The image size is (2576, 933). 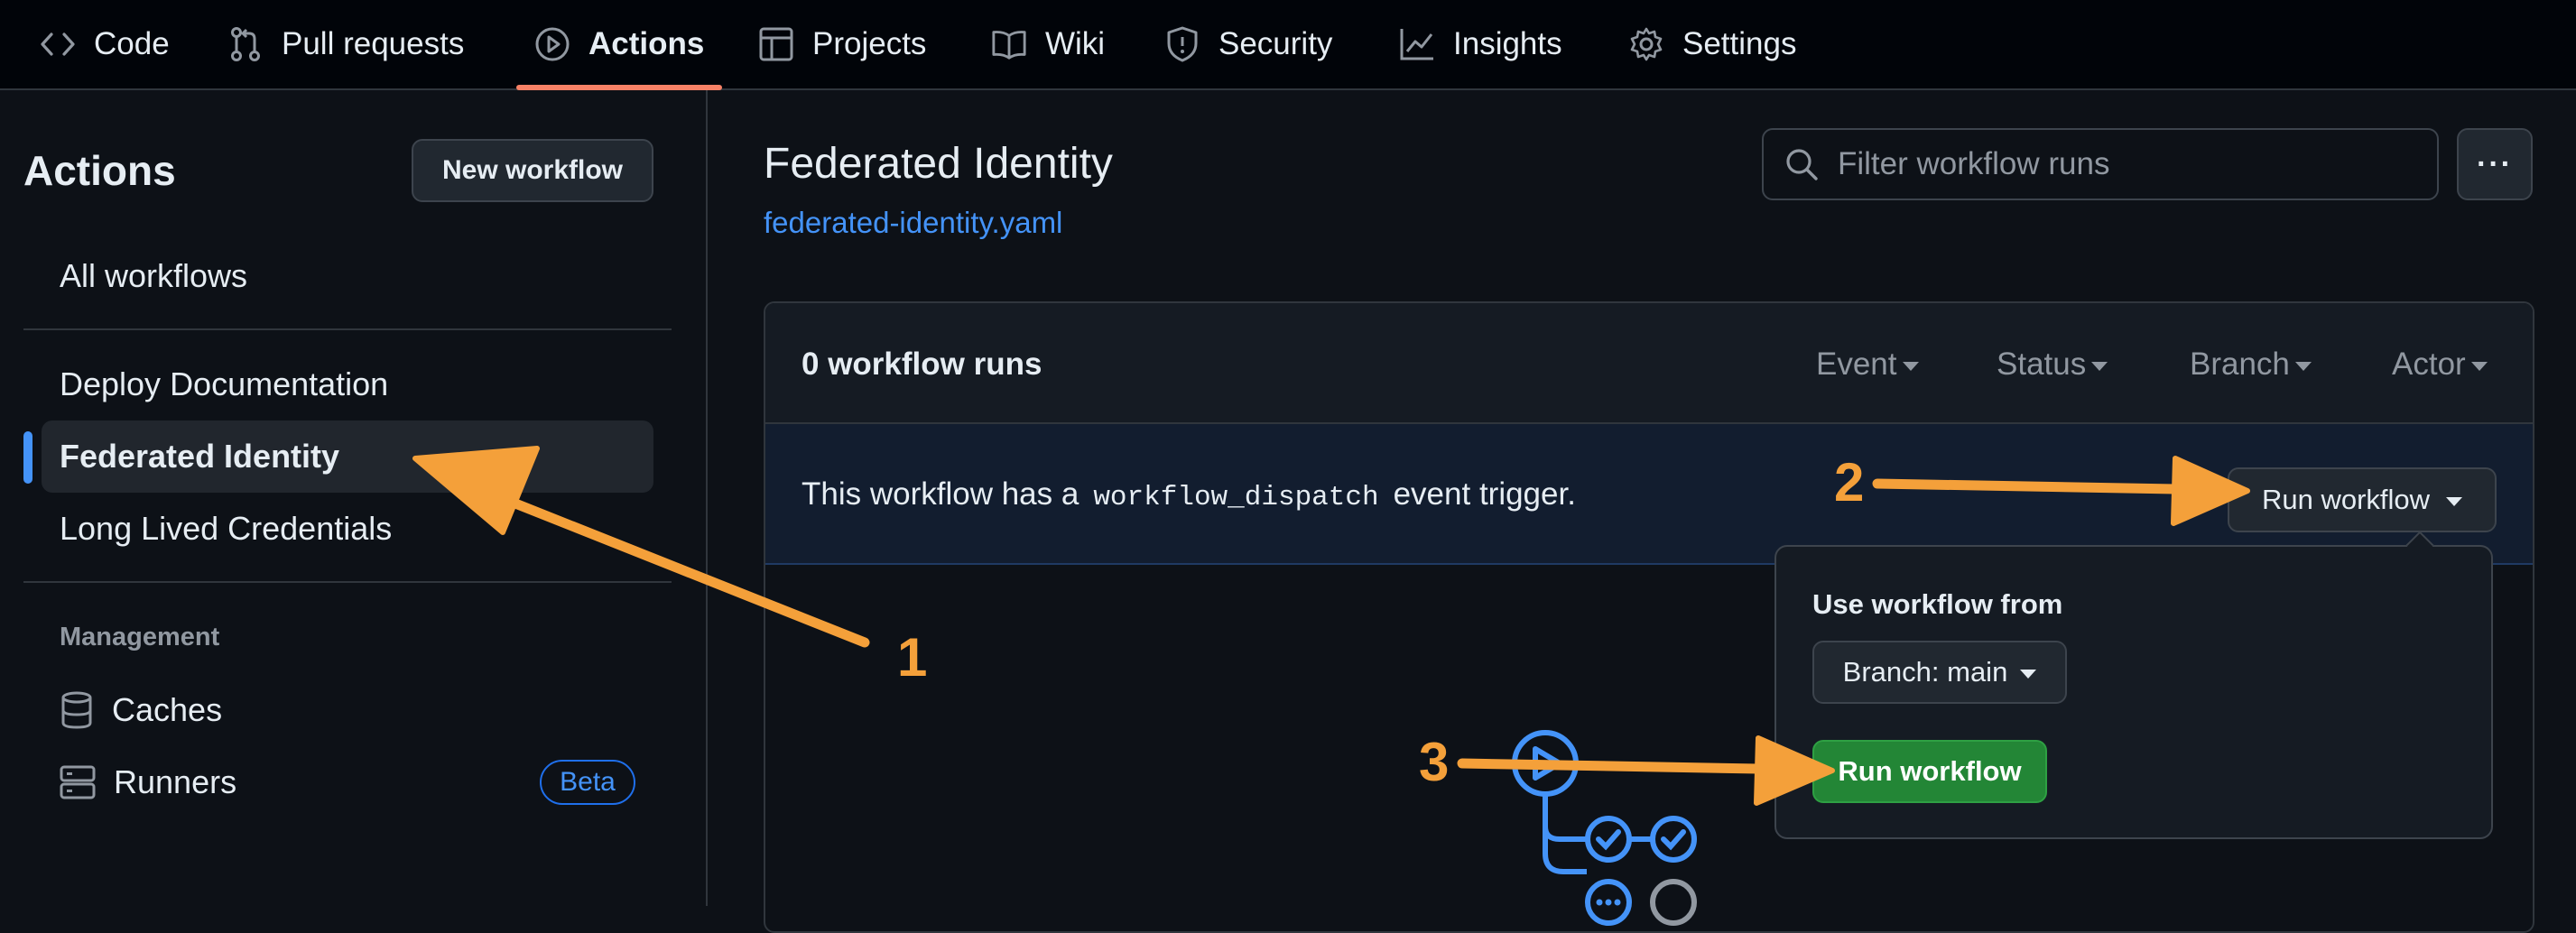 What do you see at coordinates (77, 710) in the screenshot?
I see `database-icon` at bounding box center [77, 710].